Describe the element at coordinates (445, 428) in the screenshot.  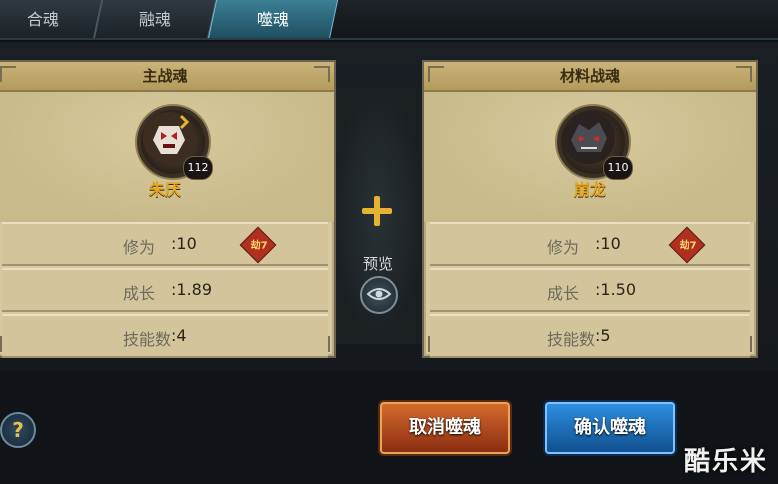
I see `cancel-devour-button: 取消噬魂` at that location.